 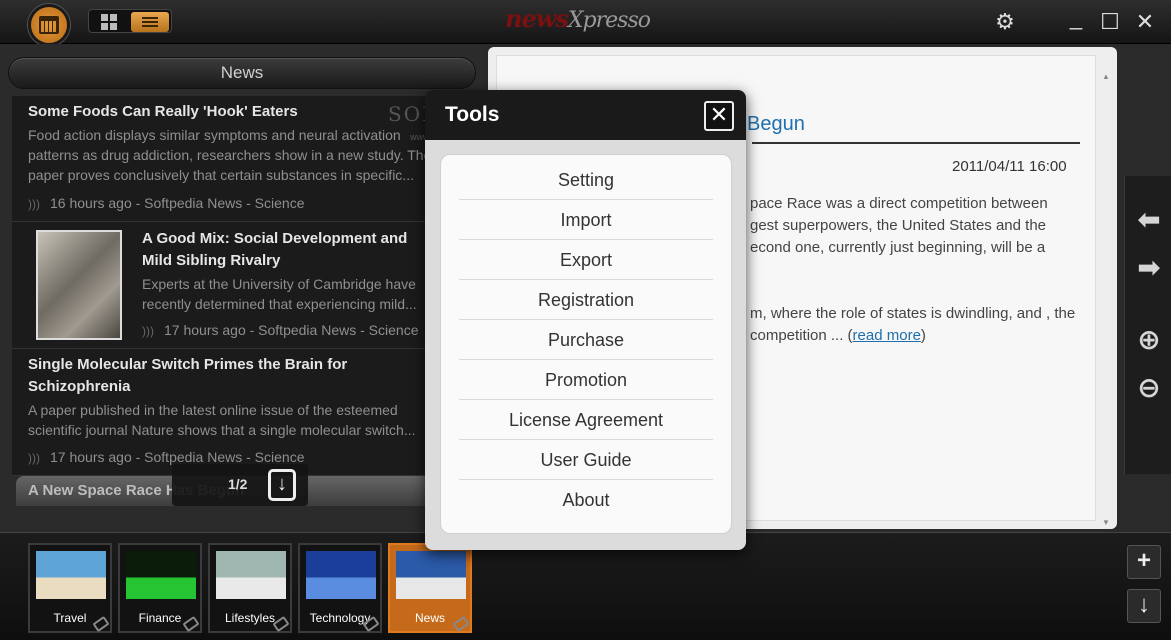 I want to click on page-indicator: 1/2, so click(x=238, y=484).